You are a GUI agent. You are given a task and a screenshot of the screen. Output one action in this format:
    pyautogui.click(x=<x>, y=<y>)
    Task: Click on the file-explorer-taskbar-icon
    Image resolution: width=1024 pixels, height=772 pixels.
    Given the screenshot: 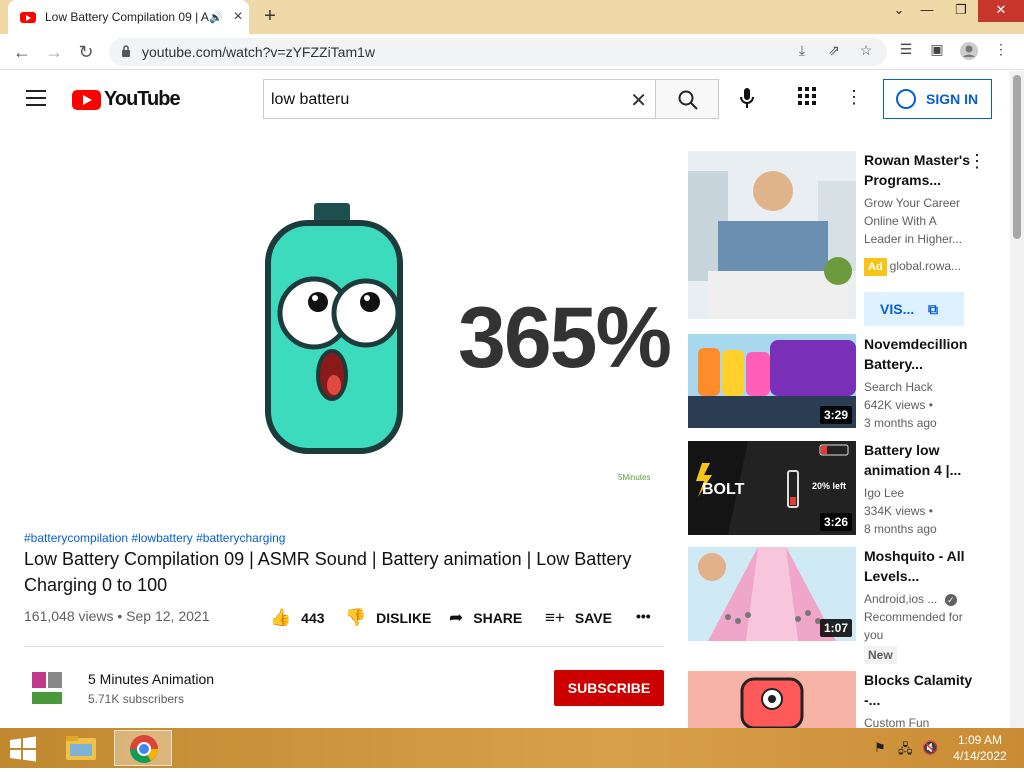 What is the action you would take?
    pyautogui.click(x=81, y=748)
    